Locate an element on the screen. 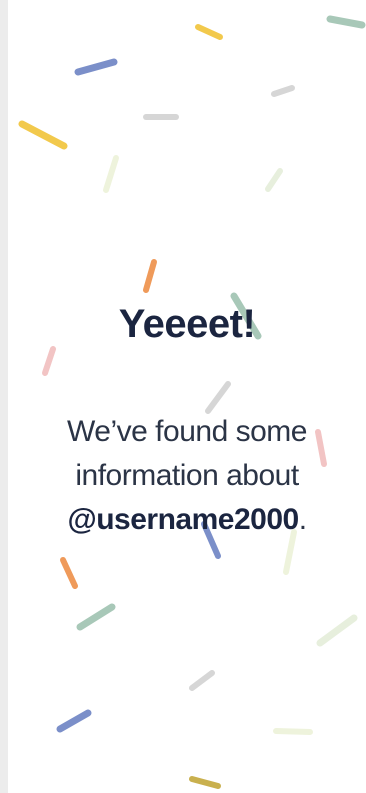  message-line-2: information about is located at coordinates (187, 475).